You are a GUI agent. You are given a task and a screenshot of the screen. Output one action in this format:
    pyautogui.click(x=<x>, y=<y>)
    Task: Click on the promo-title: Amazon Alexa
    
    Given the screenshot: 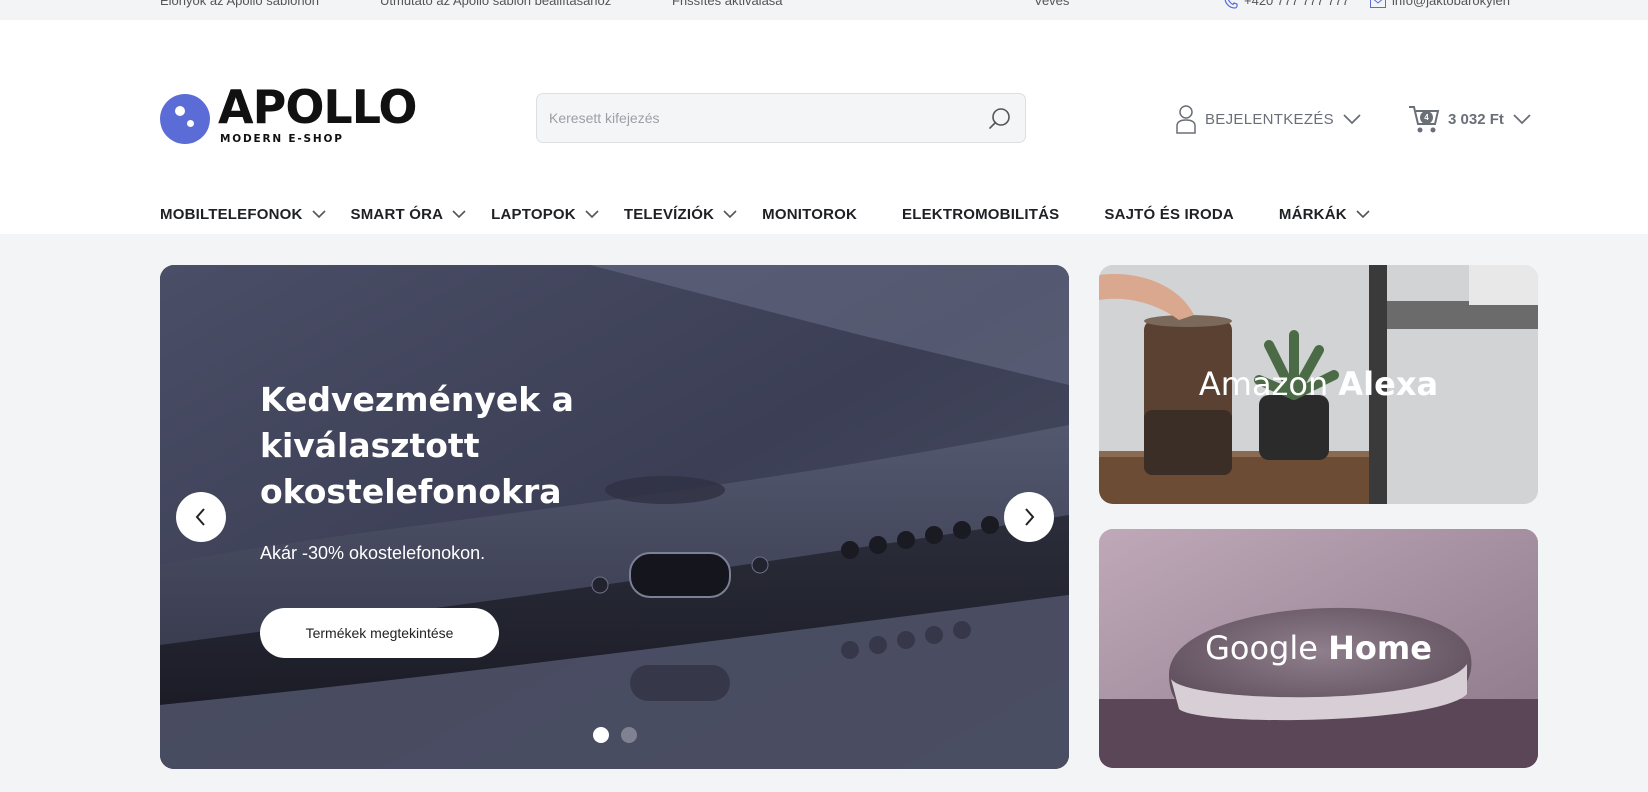 What is the action you would take?
    pyautogui.click(x=1318, y=384)
    